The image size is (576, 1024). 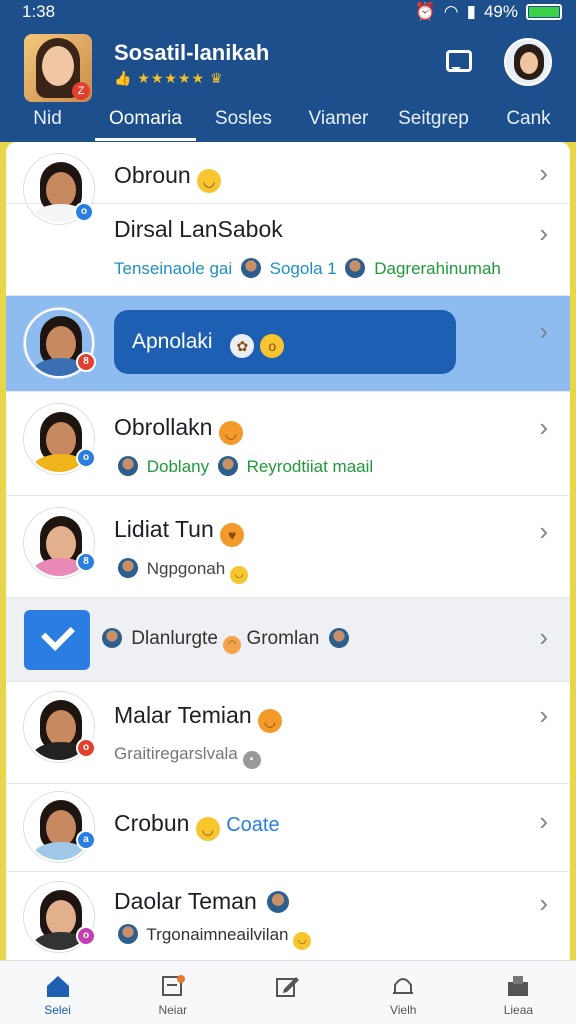 What do you see at coordinates (238, 575) in the screenshot?
I see `smile-emoji-icon: ◡` at bounding box center [238, 575].